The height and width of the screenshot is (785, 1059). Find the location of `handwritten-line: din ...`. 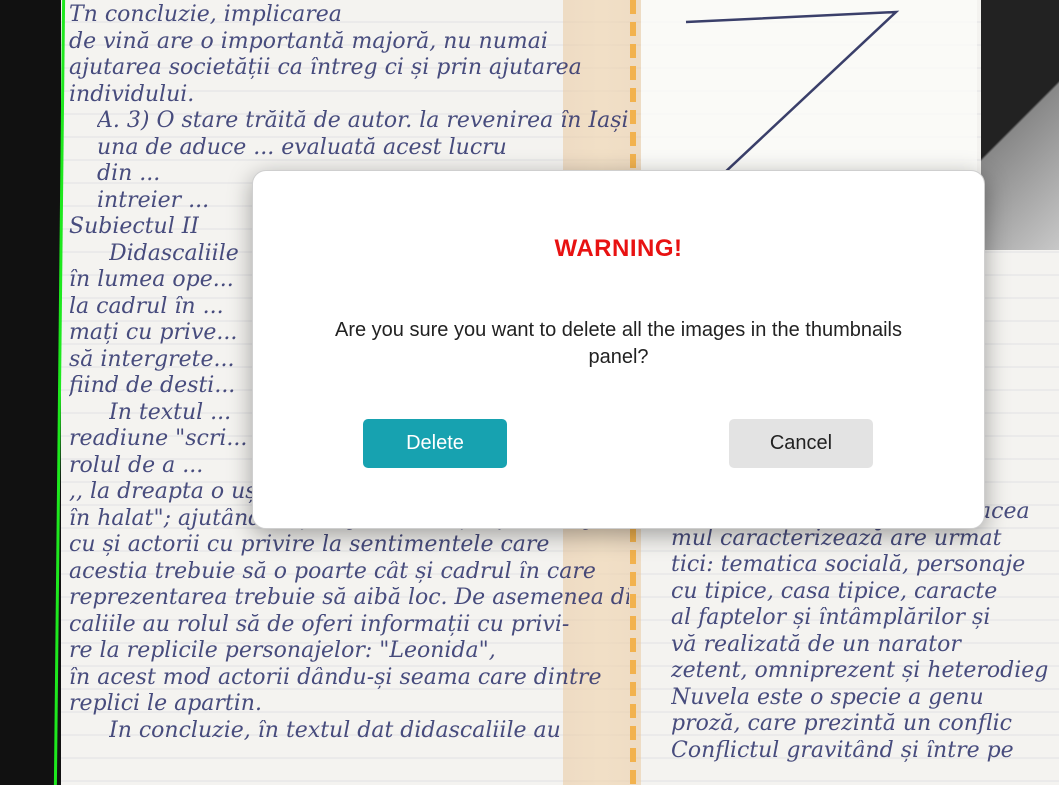

handwritten-line: din ... is located at coordinates (129, 174).